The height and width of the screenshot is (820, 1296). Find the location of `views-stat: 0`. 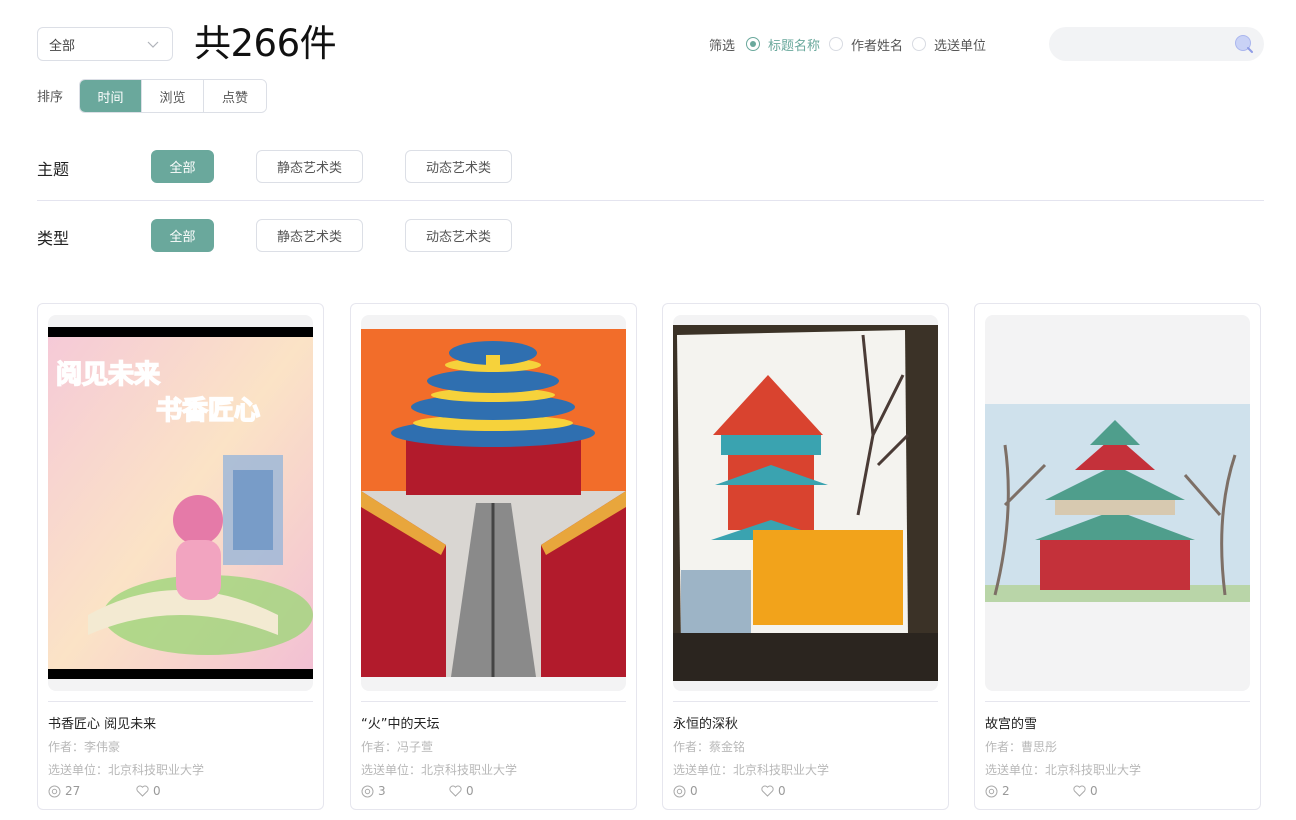

views-stat: 0 is located at coordinates (685, 791).